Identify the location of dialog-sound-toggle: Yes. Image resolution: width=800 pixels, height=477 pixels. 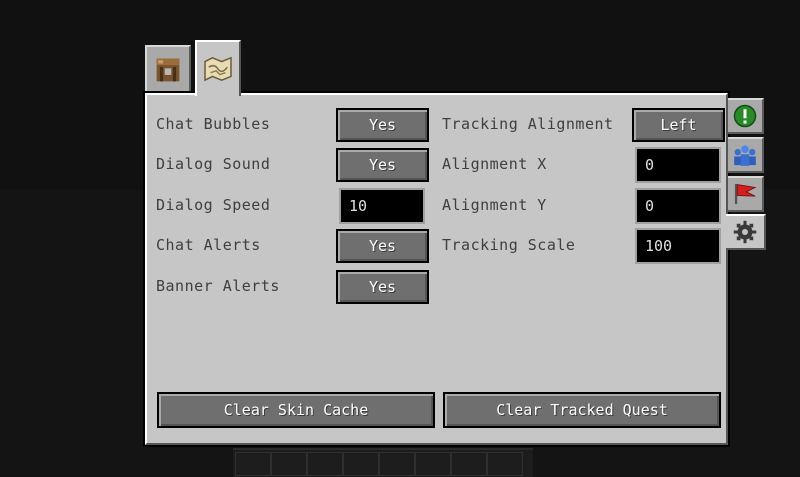
(382, 165).